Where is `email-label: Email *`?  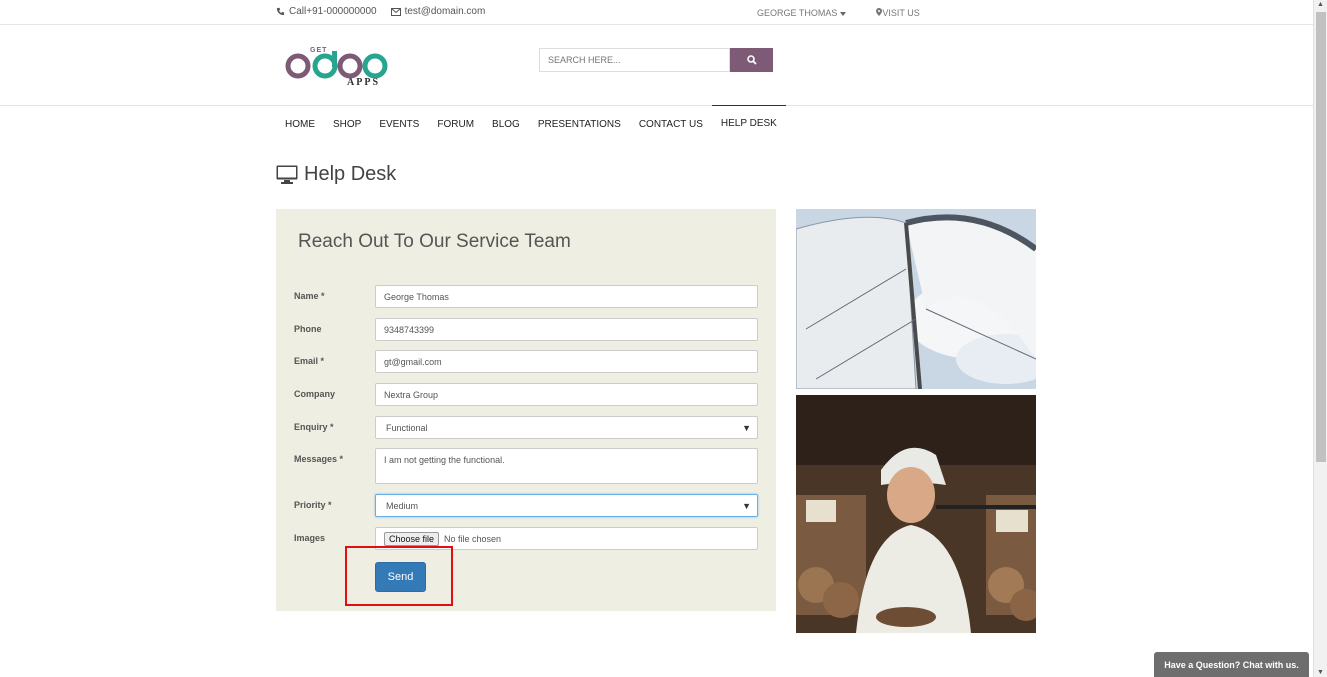
email-label: Email * is located at coordinates (309, 361).